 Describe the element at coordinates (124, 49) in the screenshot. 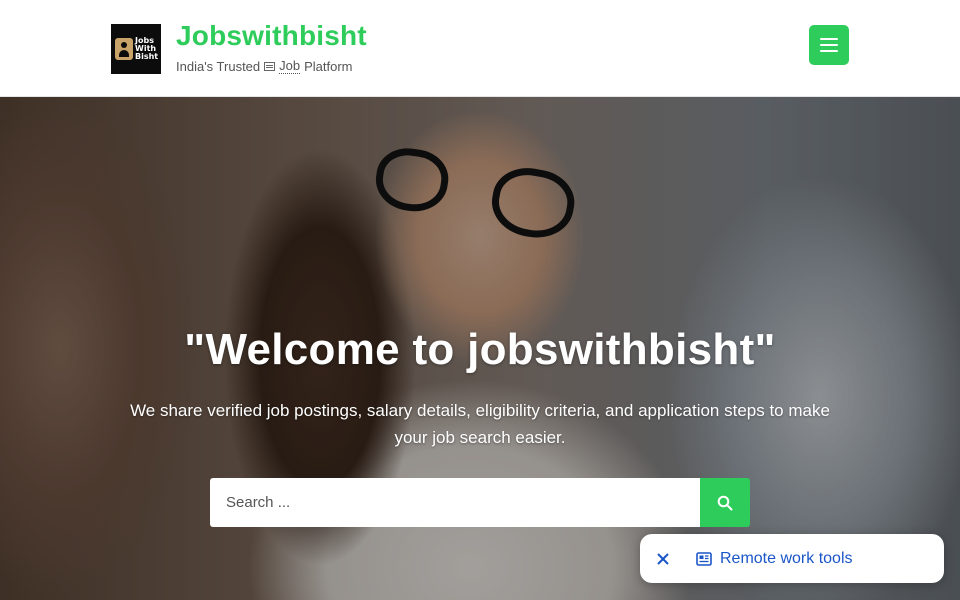

I see `person-badge-icon` at that location.